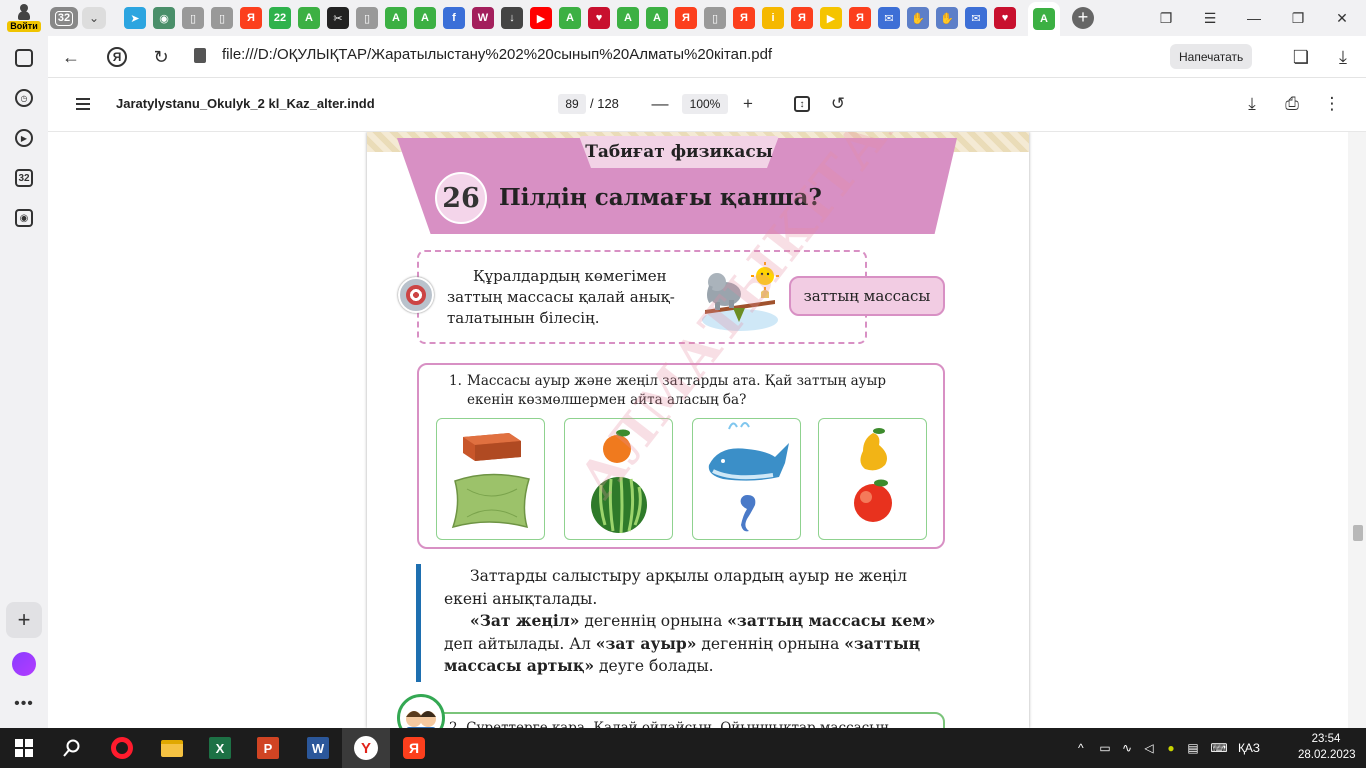 This screenshot has height=768, width=1366. Describe the element at coordinates (94, 18) in the screenshot. I see `tabs-dropdown-button: ⌄` at that location.